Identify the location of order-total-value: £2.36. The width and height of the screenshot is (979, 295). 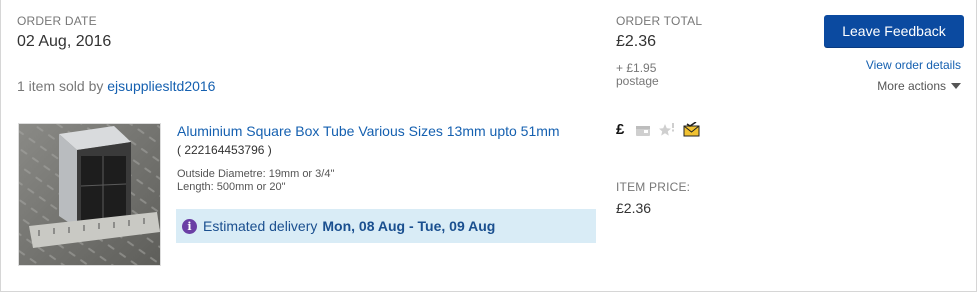
(636, 41).